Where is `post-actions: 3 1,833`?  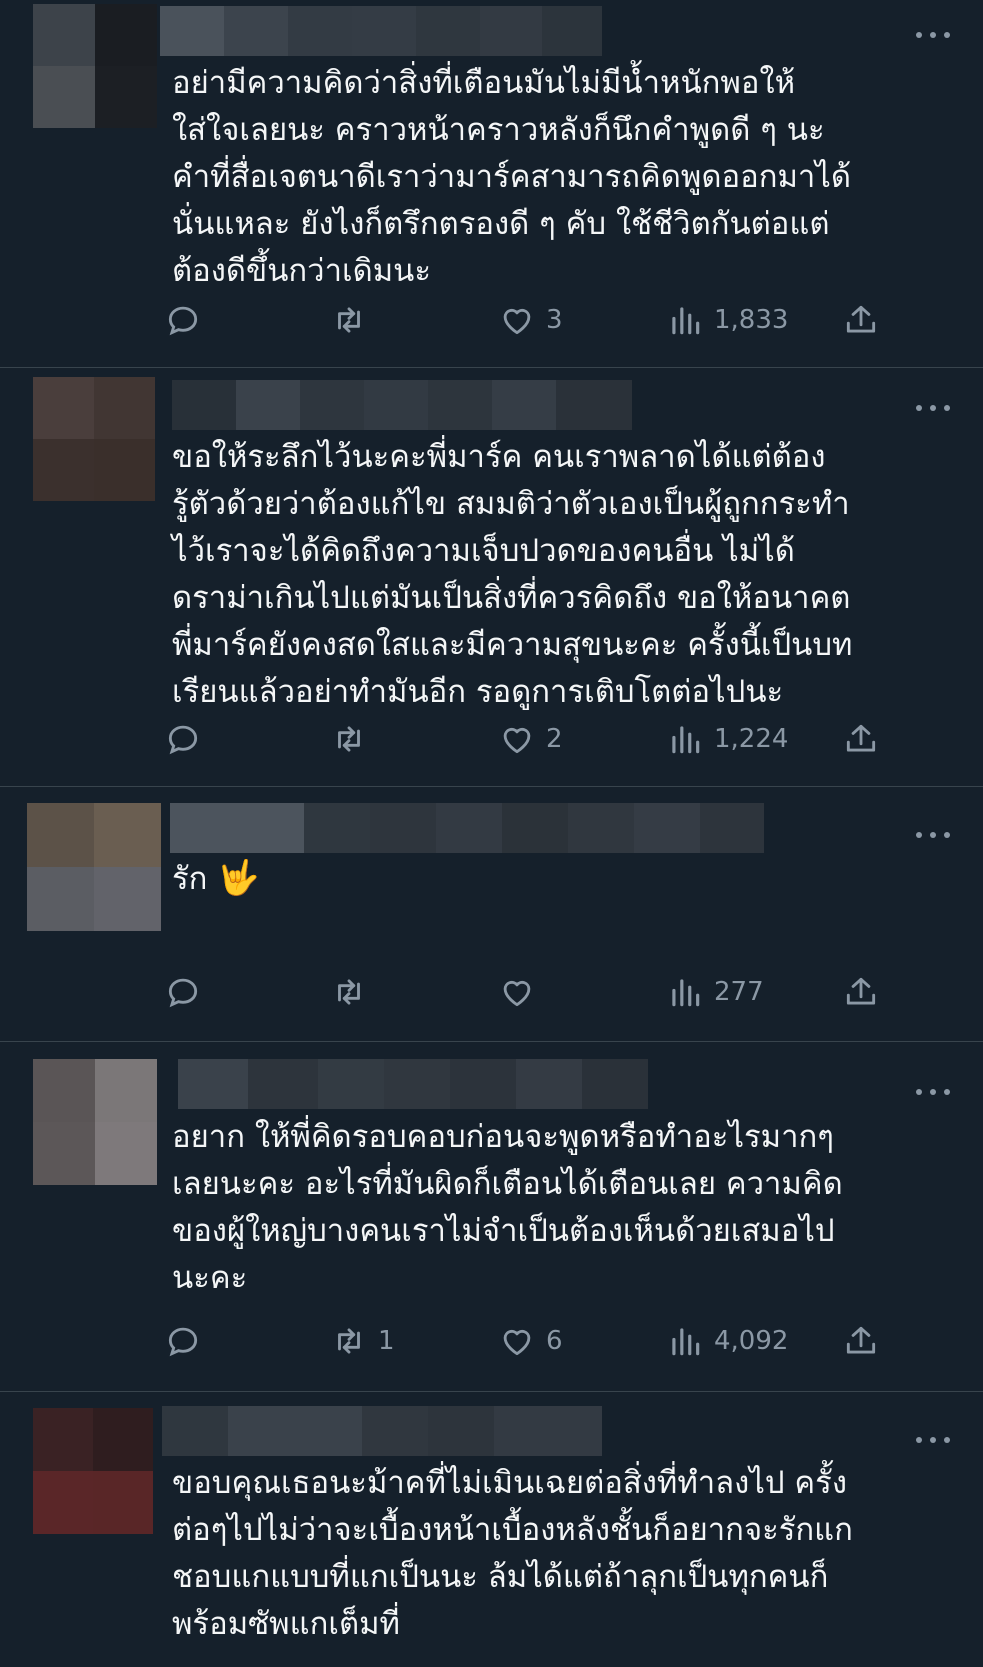
post-actions: 3 1,833 is located at coordinates (555, 320).